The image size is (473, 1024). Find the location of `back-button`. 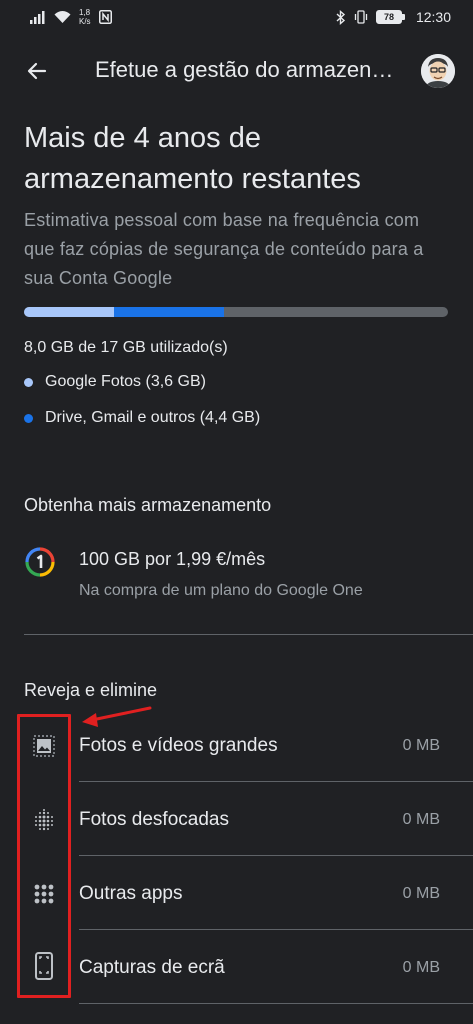

back-button is located at coordinates (37, 71).